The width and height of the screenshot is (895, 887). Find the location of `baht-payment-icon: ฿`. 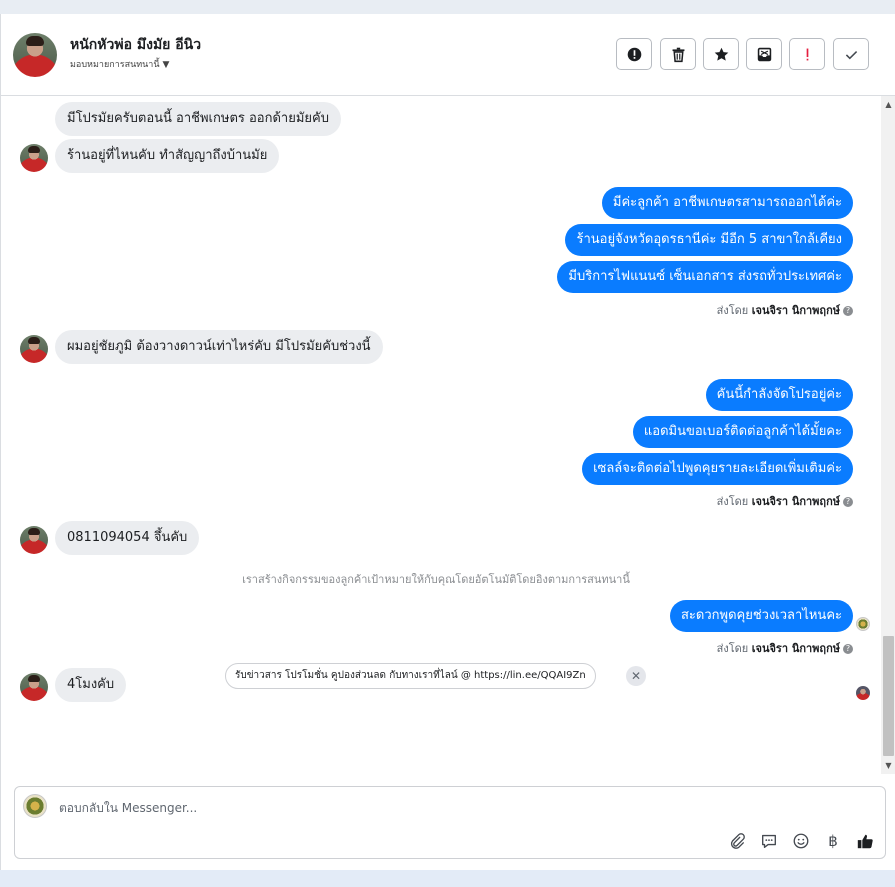

baht-payment-icon: ฿ is located at coordinates (833, 841).